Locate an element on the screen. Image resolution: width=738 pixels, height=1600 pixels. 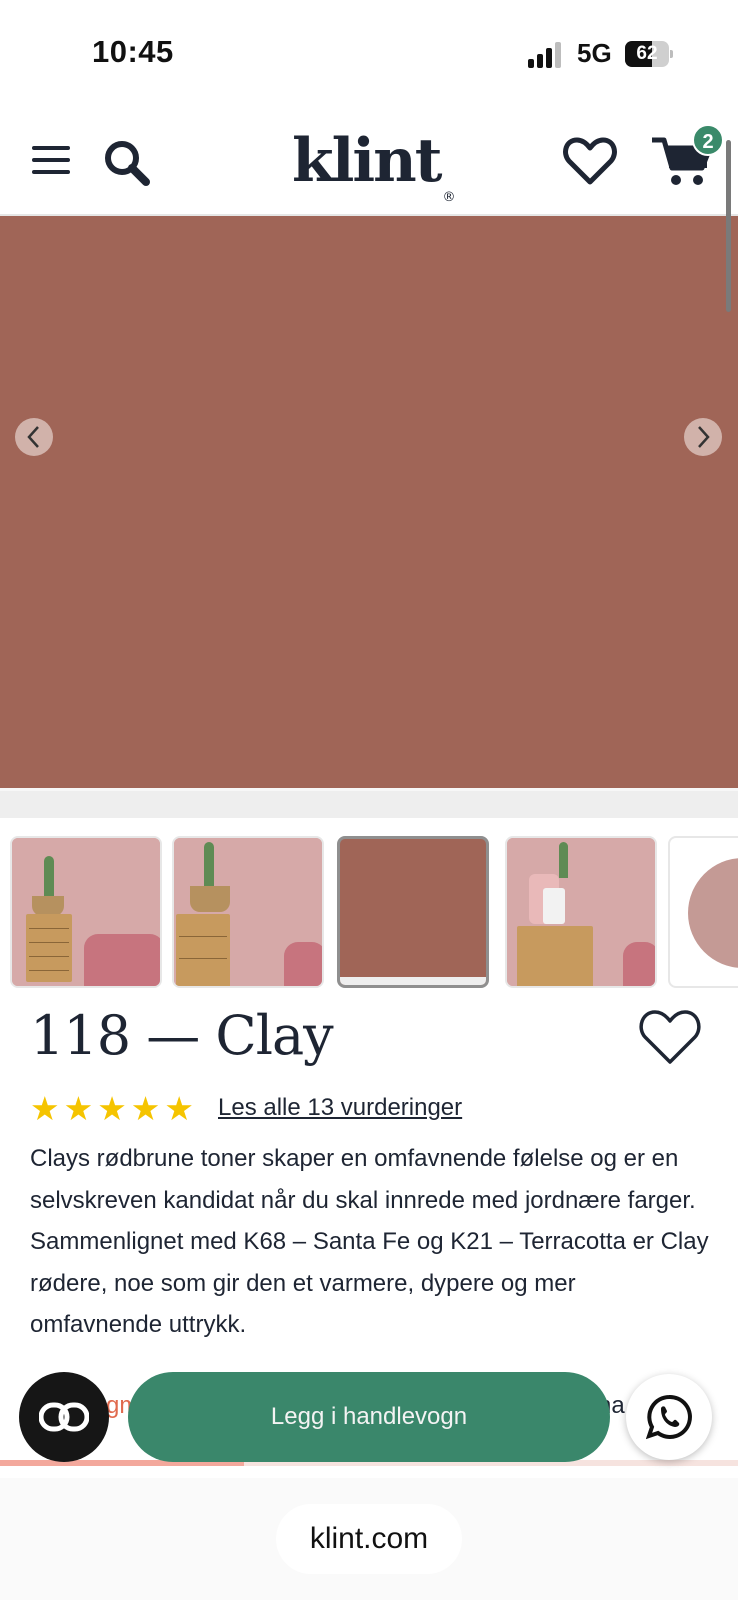
whatsapp-icon is located at coordinates (669, 1417).